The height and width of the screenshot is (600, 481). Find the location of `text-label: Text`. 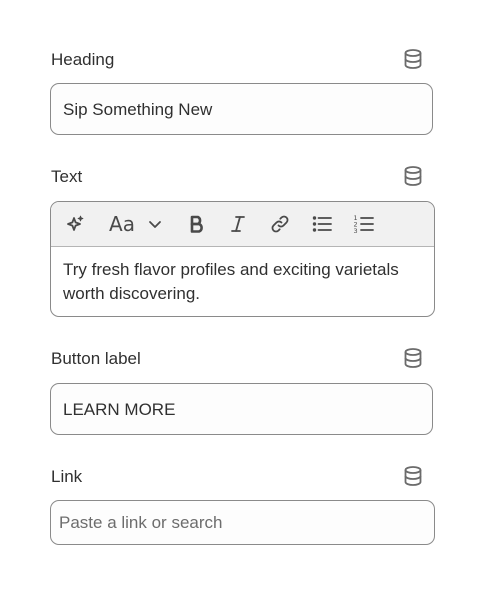

text-label: Text is located at coordinates (67, 176).